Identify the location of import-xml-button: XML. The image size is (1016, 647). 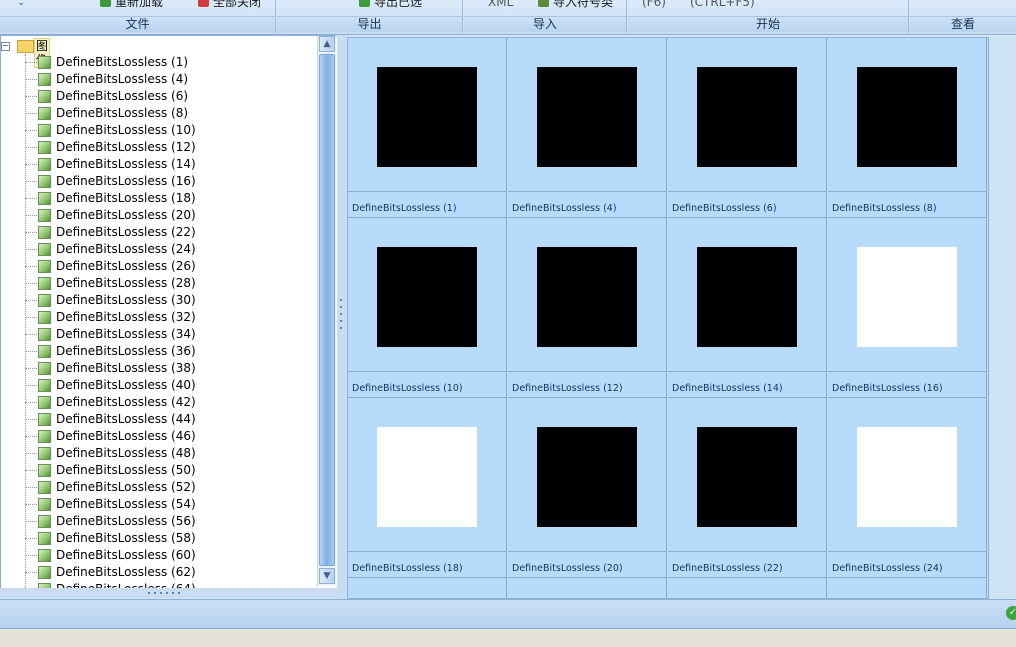
(500, 5).